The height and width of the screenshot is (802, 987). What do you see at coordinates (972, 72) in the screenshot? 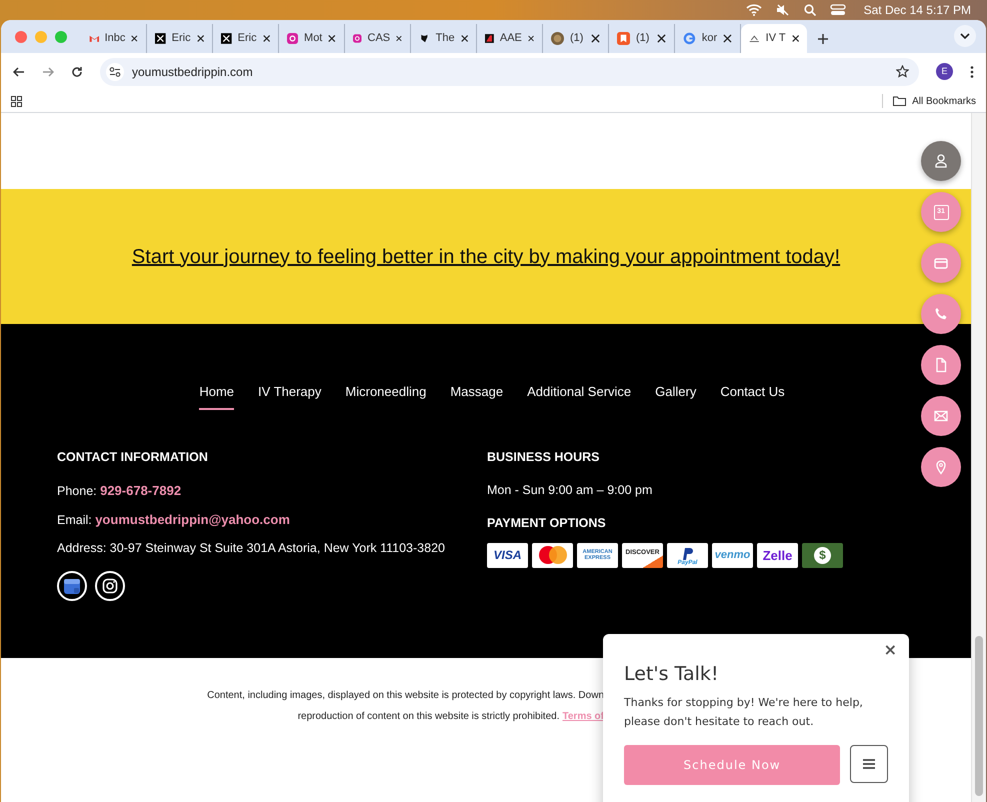
I see `more-menu-icon` at bounding box center [972, 72].